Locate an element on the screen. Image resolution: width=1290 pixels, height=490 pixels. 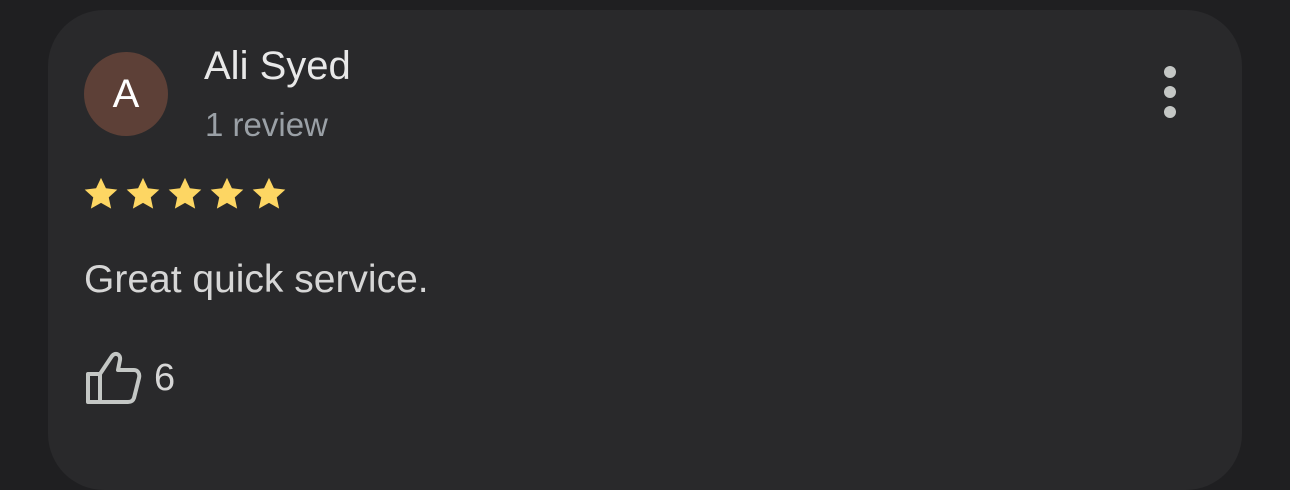
author-name: Ali Syed is located at coordinates (277, 66).